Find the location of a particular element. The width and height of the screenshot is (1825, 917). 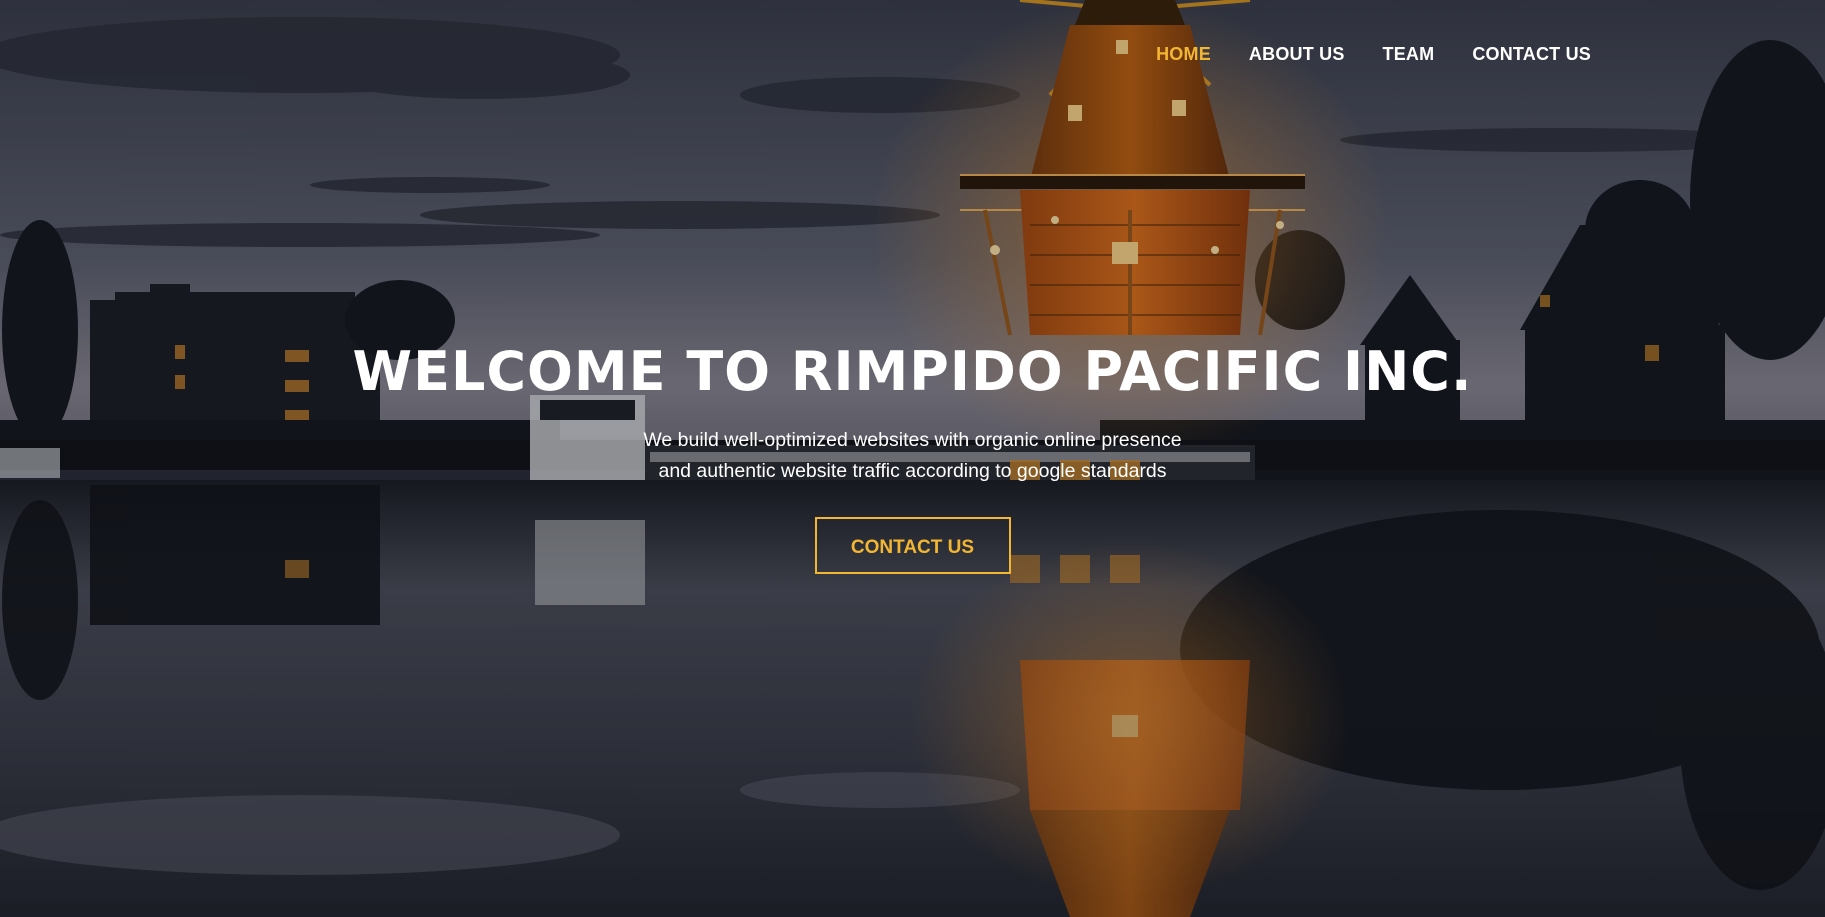

nav-contact-us-link: CONTACT US is located at coordinates (1531, 54).